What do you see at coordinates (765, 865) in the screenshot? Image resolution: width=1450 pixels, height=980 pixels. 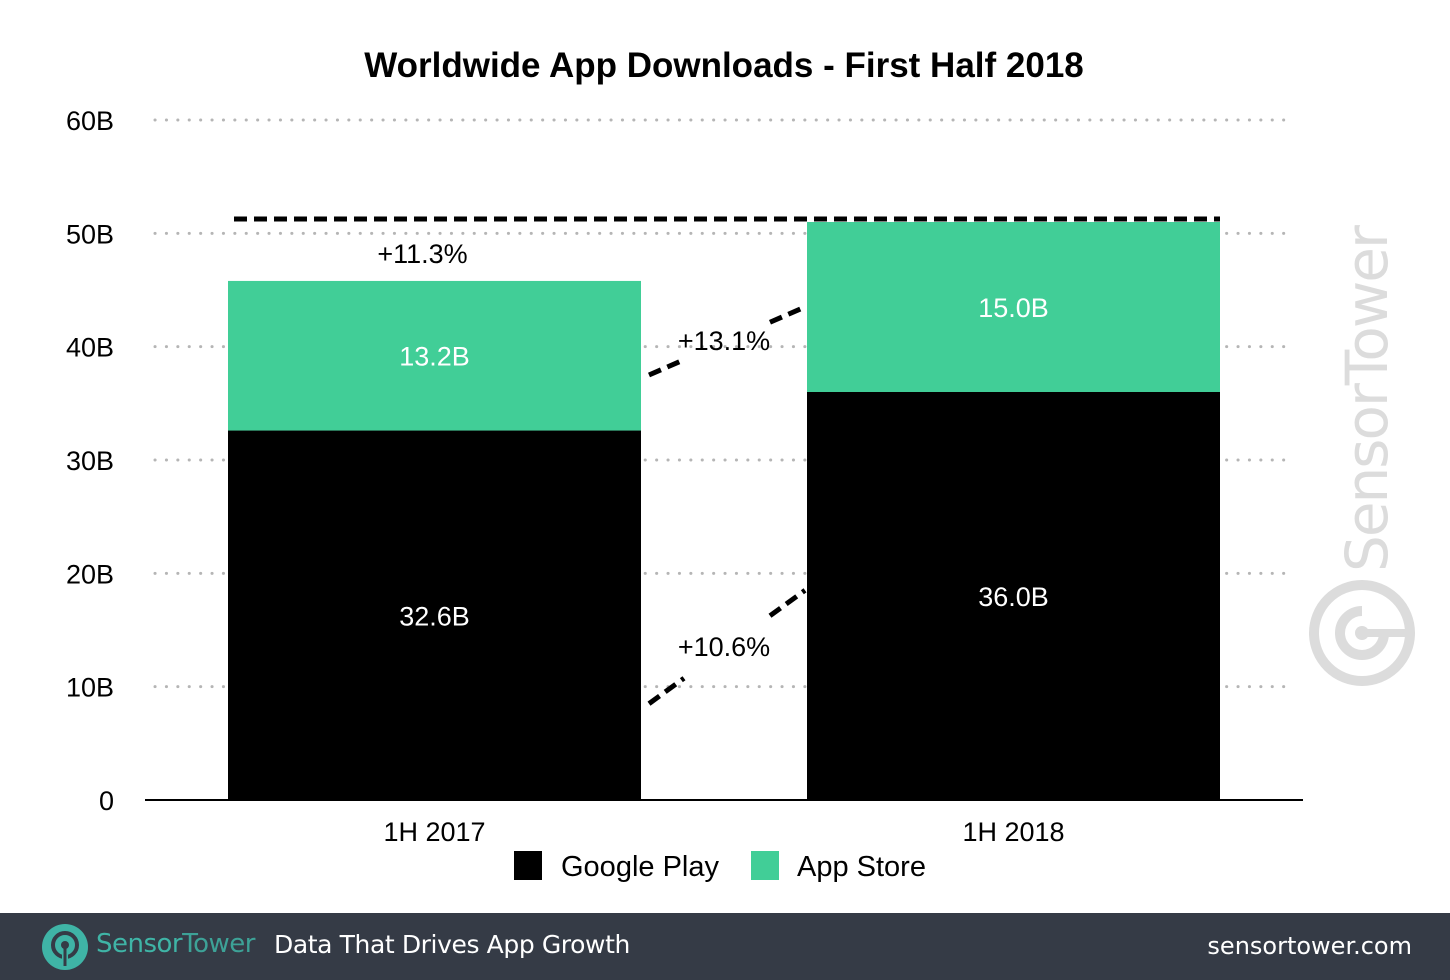 I see `legend-swatch-app-store` at bounding box center [765, 865].